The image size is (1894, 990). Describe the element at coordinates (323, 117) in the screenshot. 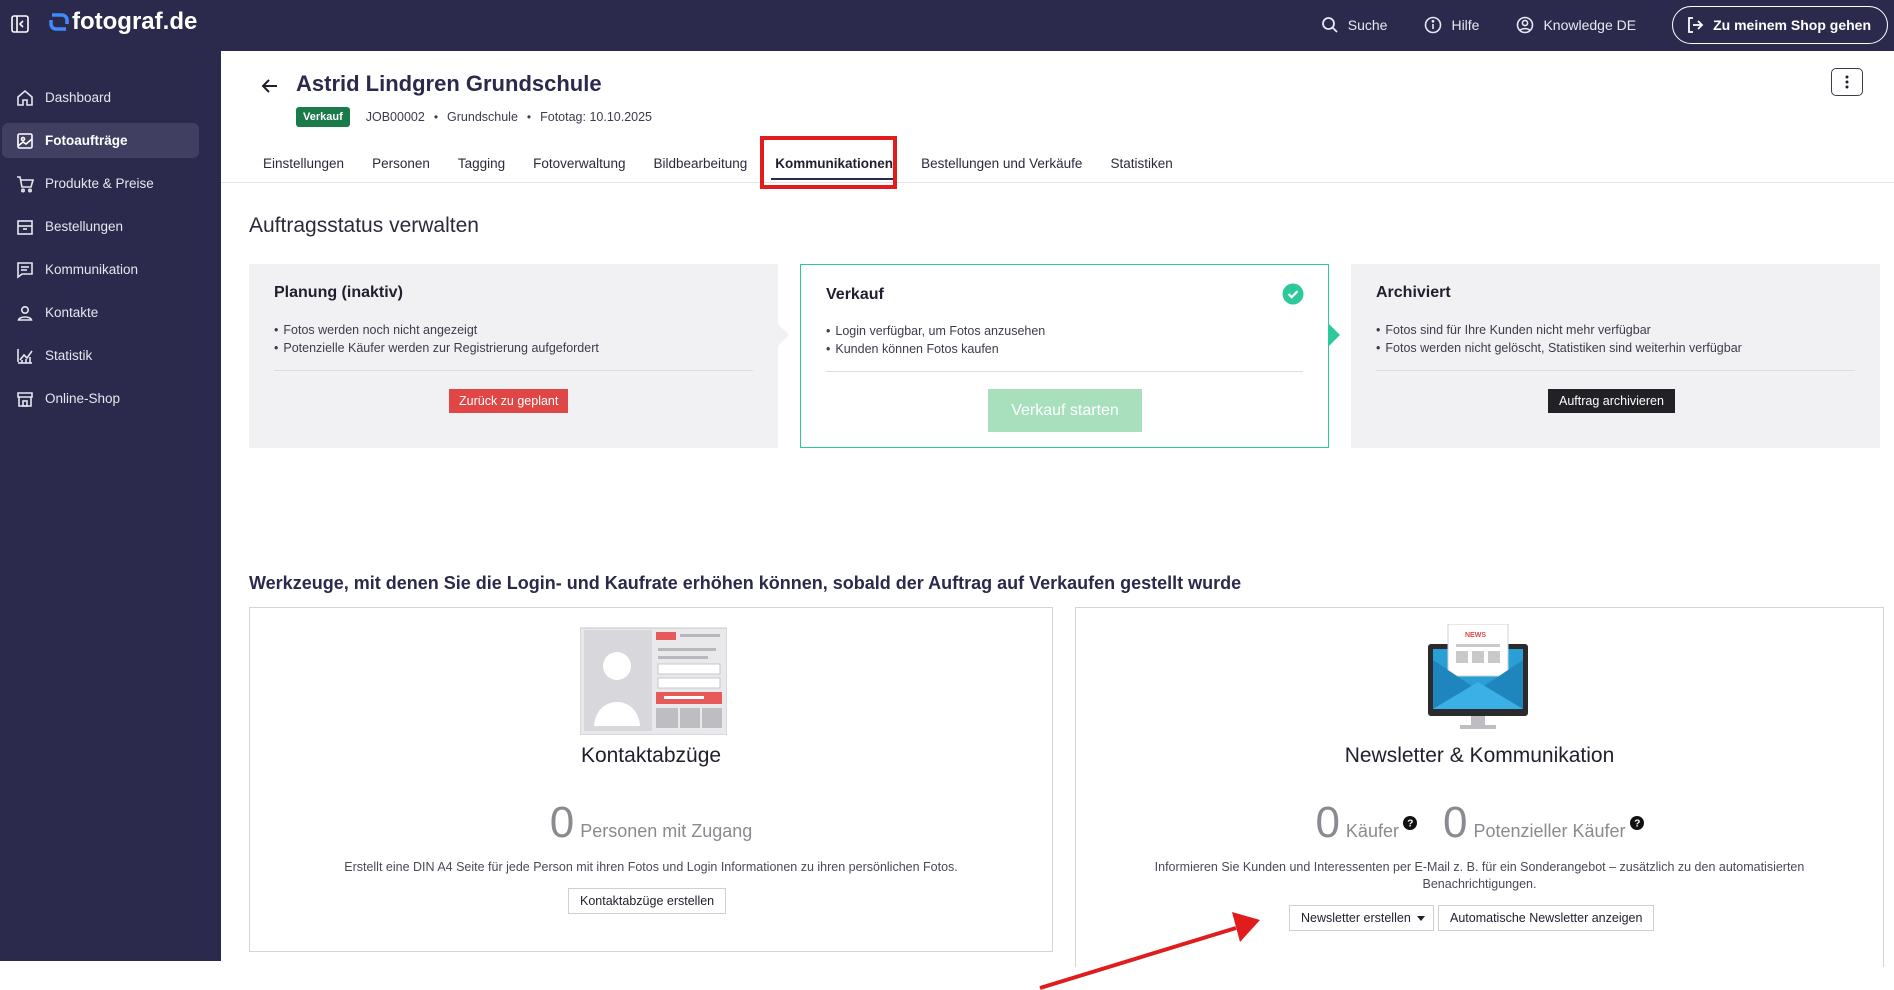

I see `status-badge: Verkauf` at that location.